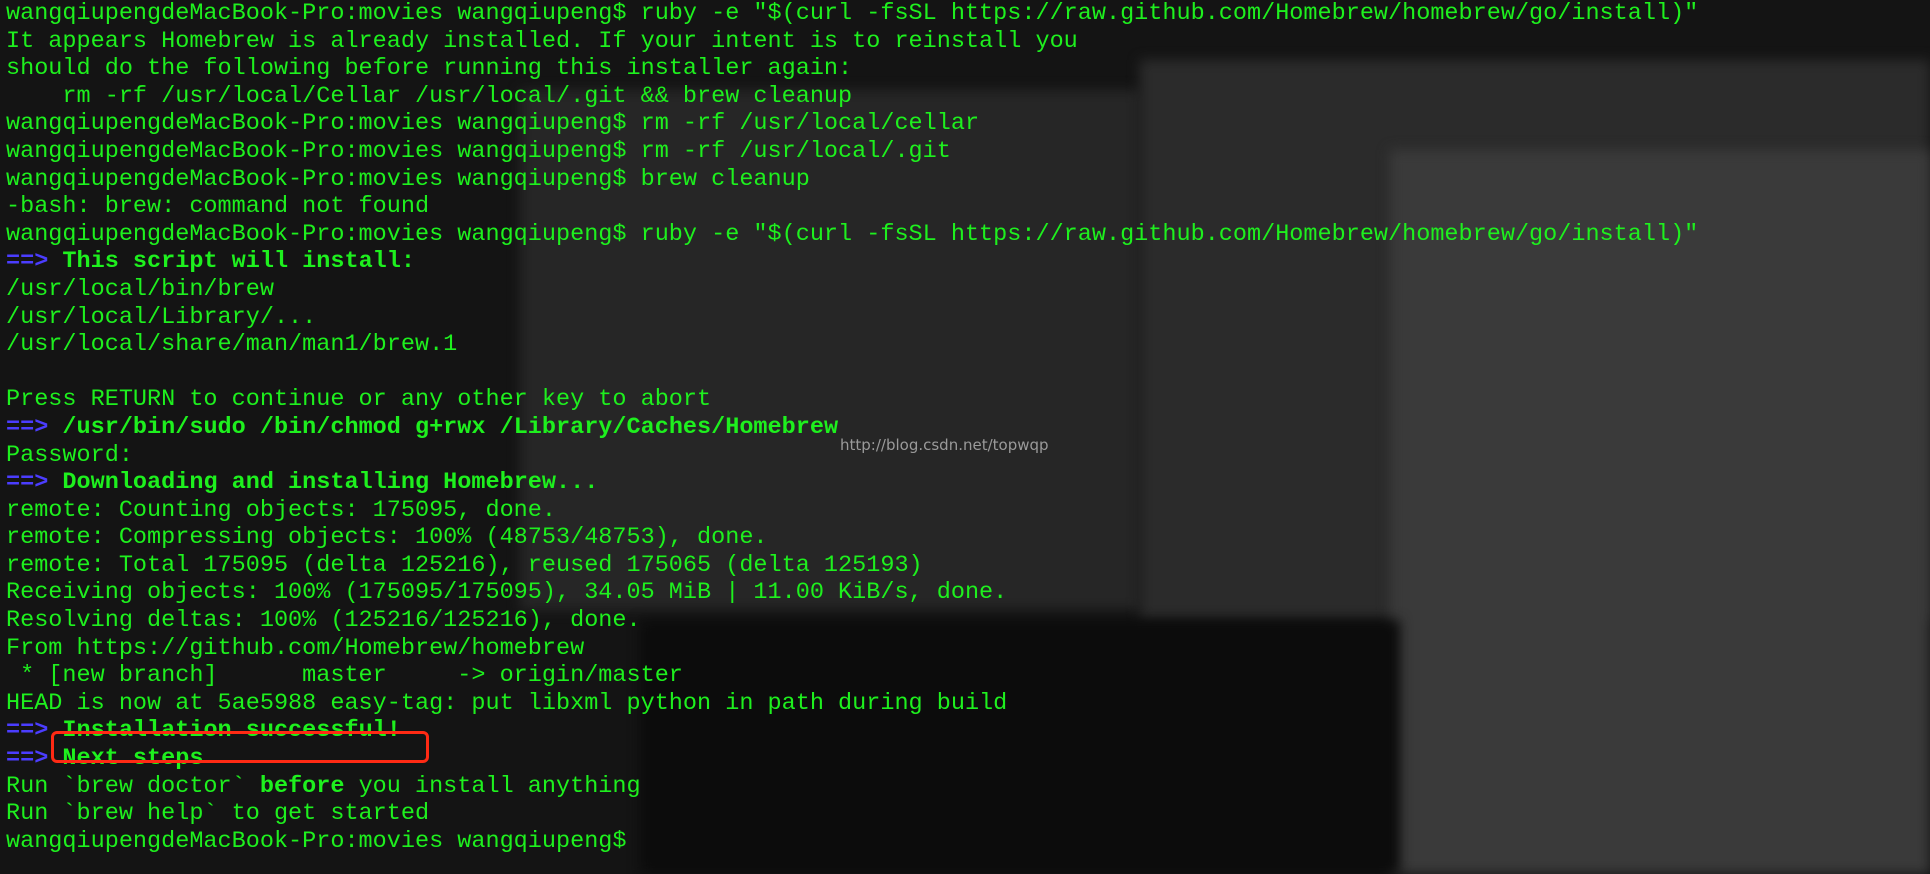 Image resolution: width=1930 pixels, height=874 pixels. I want to click on terminal-line: Run `brew help` to get started, so click(218, 814).